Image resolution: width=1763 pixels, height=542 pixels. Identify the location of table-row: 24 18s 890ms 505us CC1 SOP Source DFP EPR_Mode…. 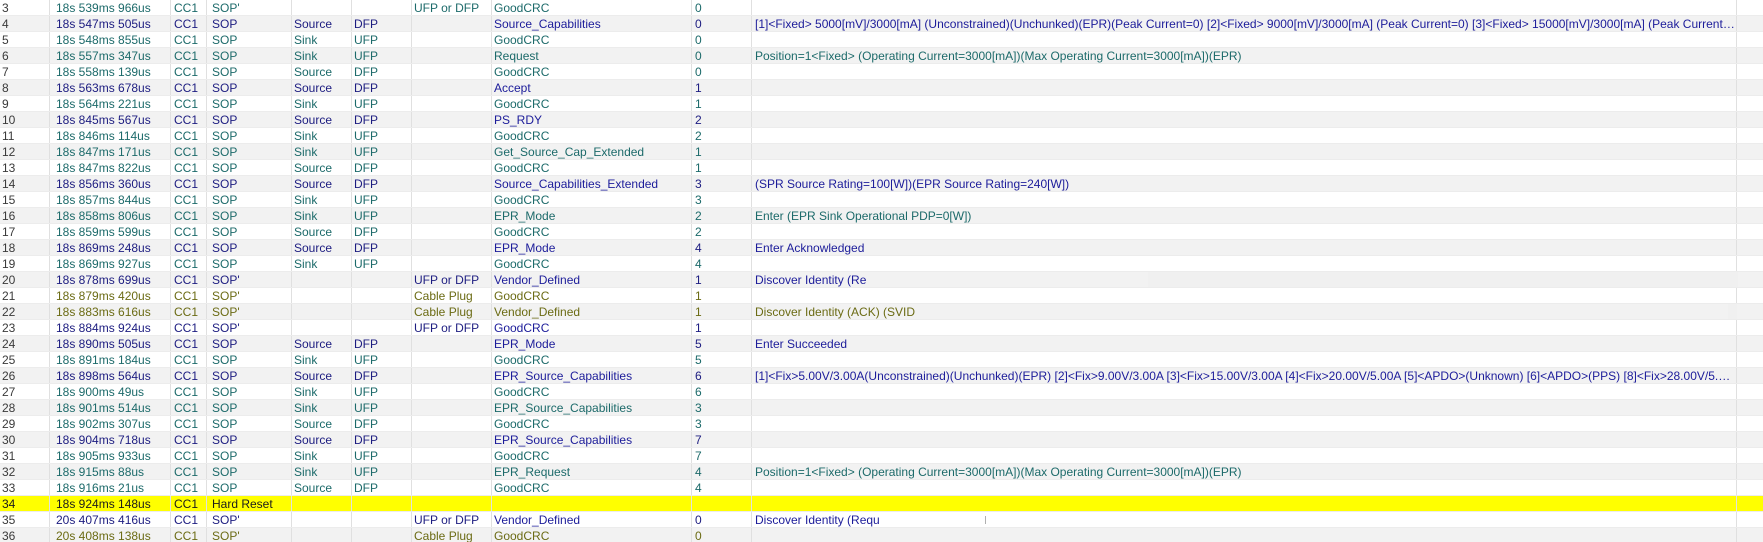
(881, 344).